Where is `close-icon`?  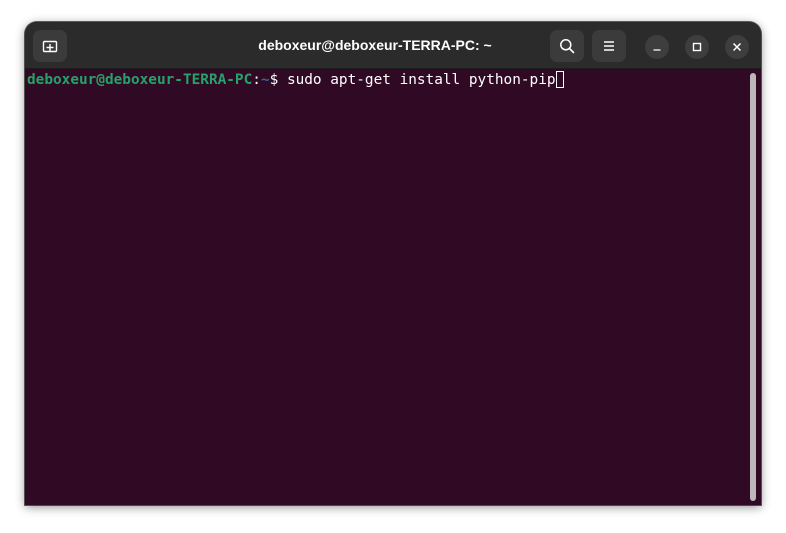 close-icon is located at coordinates (737, 47).